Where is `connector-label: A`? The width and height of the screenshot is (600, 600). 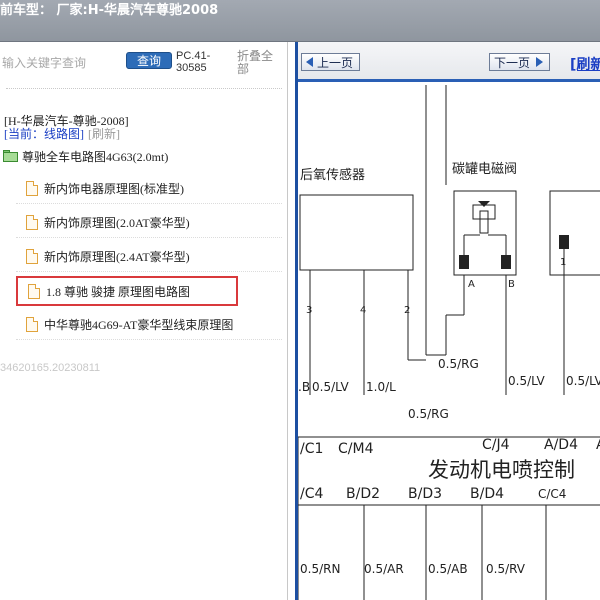 connector-label: A is located at coordinates (598, 445).